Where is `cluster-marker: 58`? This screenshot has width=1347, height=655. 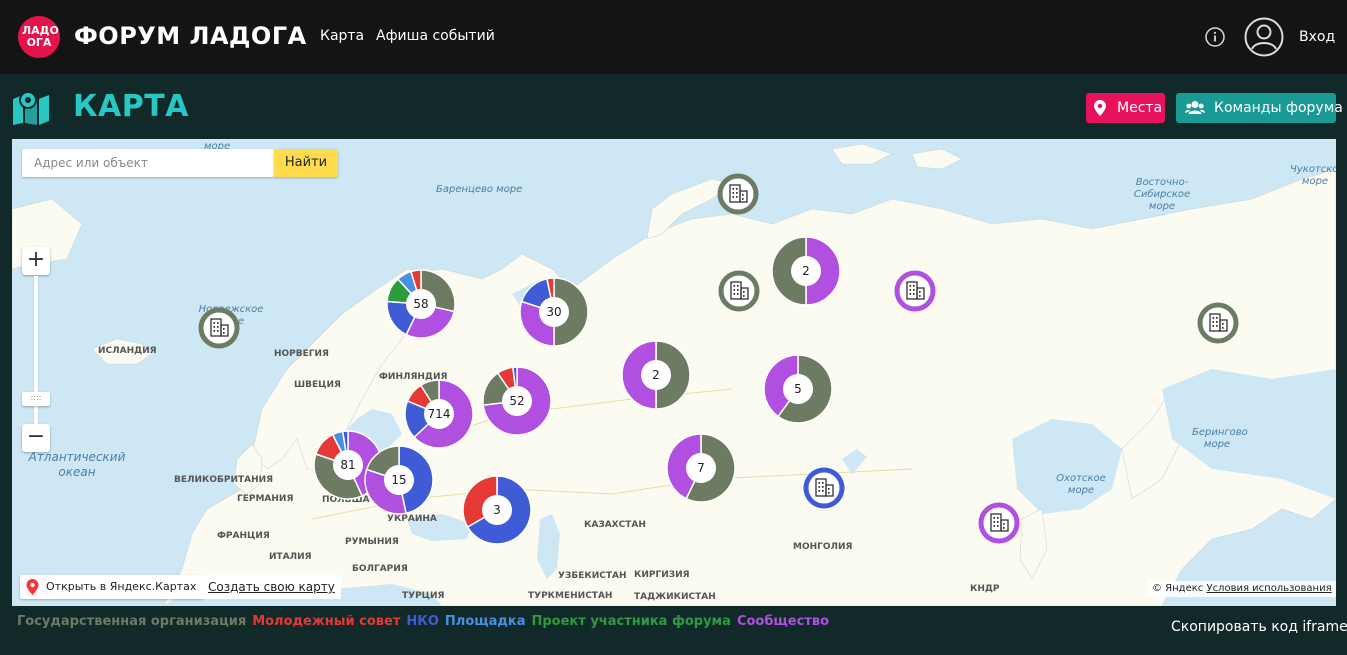
cluster-marker: 58 is located at coordinates (421, 304).